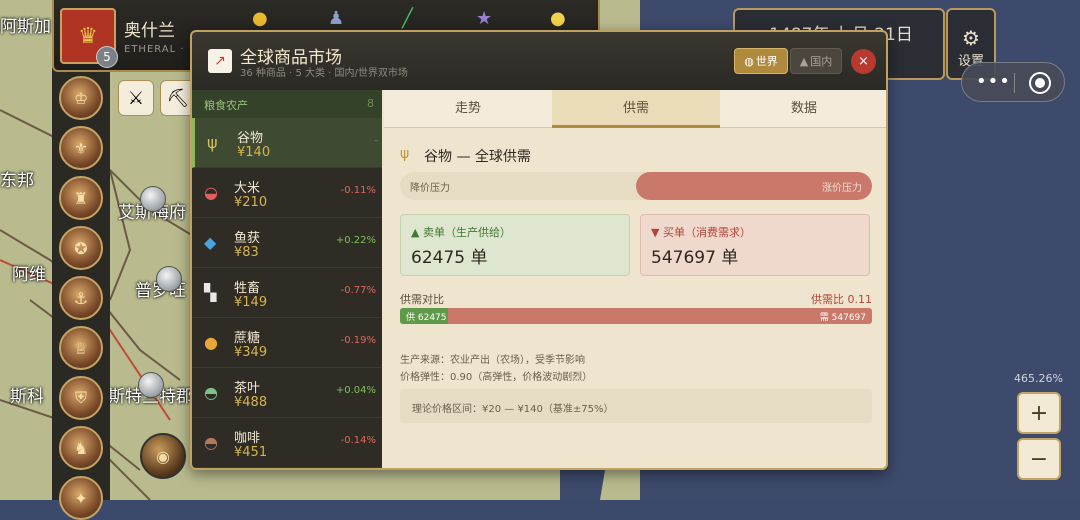 This screenshot has width=1080, height=520. What do you see at coordinates (287, 293) in the screenshot?
I see `list-item: ▚ 牲畜 ¥149 -0.77%` at bounding box center [287, 293].